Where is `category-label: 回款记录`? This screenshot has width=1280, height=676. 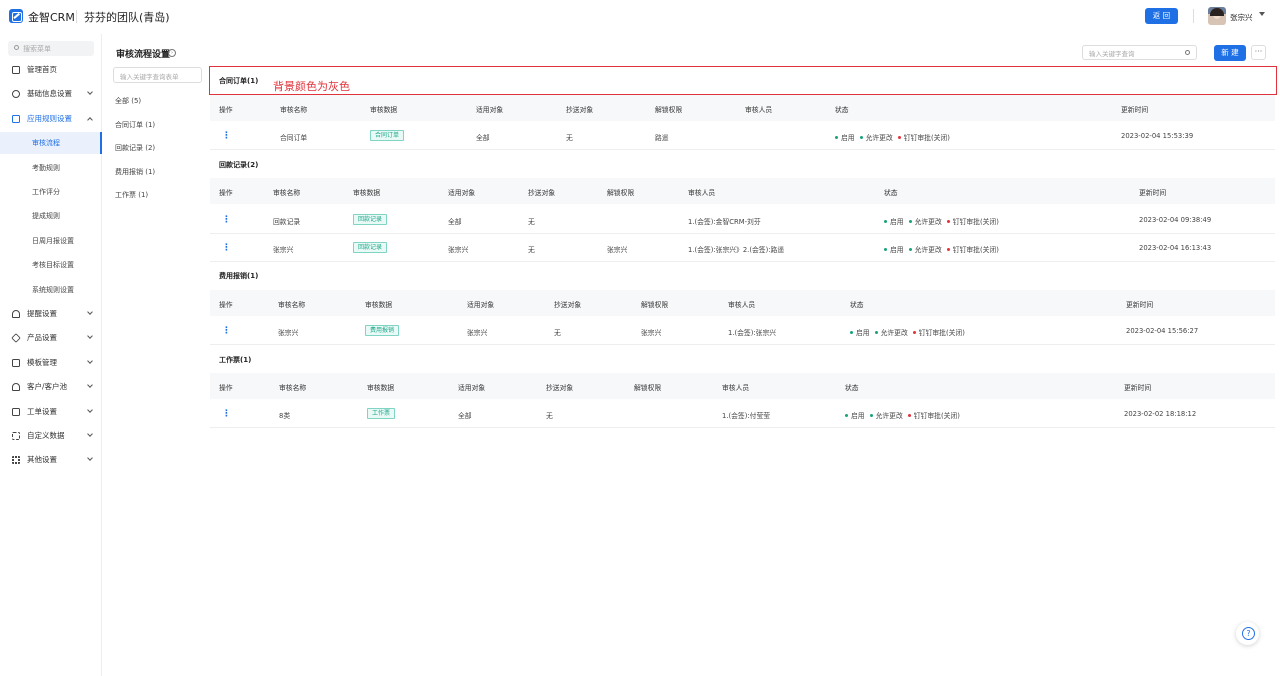
category-label: 回款记录 is located at coordinates (129, 148).